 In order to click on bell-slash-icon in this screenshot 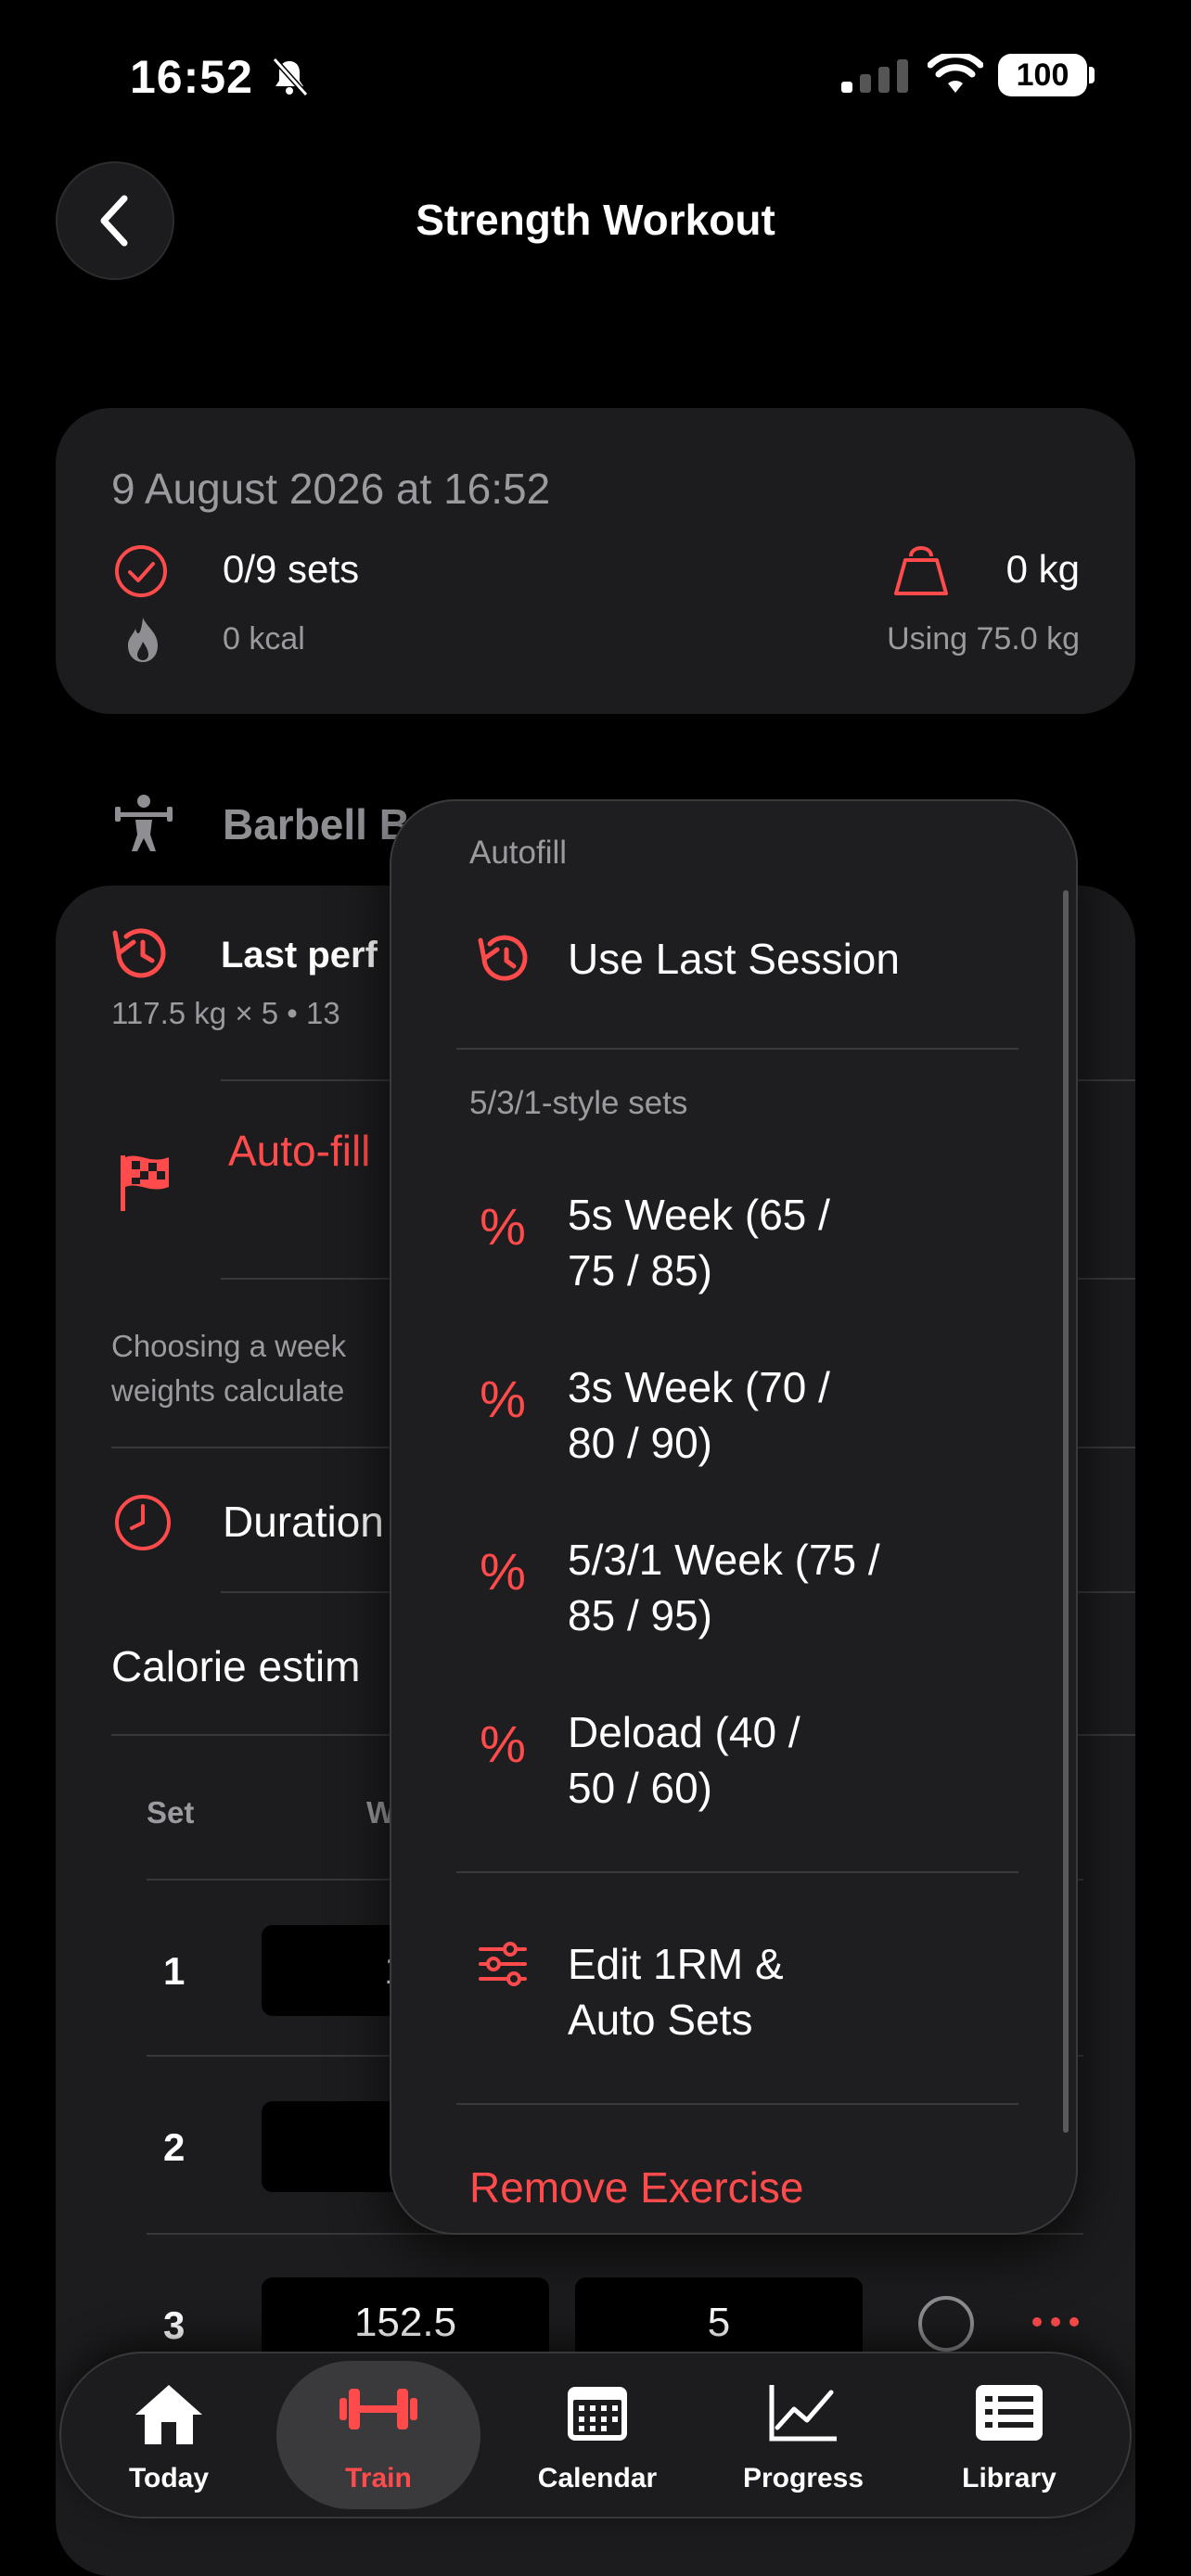, I will do `click(290, 76)`.